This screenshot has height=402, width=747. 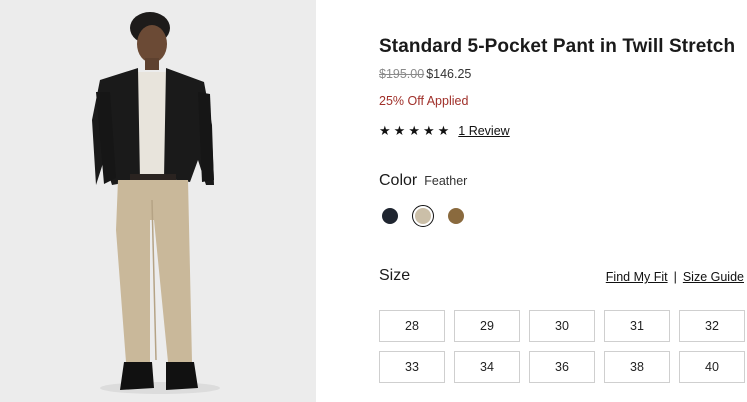 I want to click on size-option-28: 28, so click(x=412, y=326).